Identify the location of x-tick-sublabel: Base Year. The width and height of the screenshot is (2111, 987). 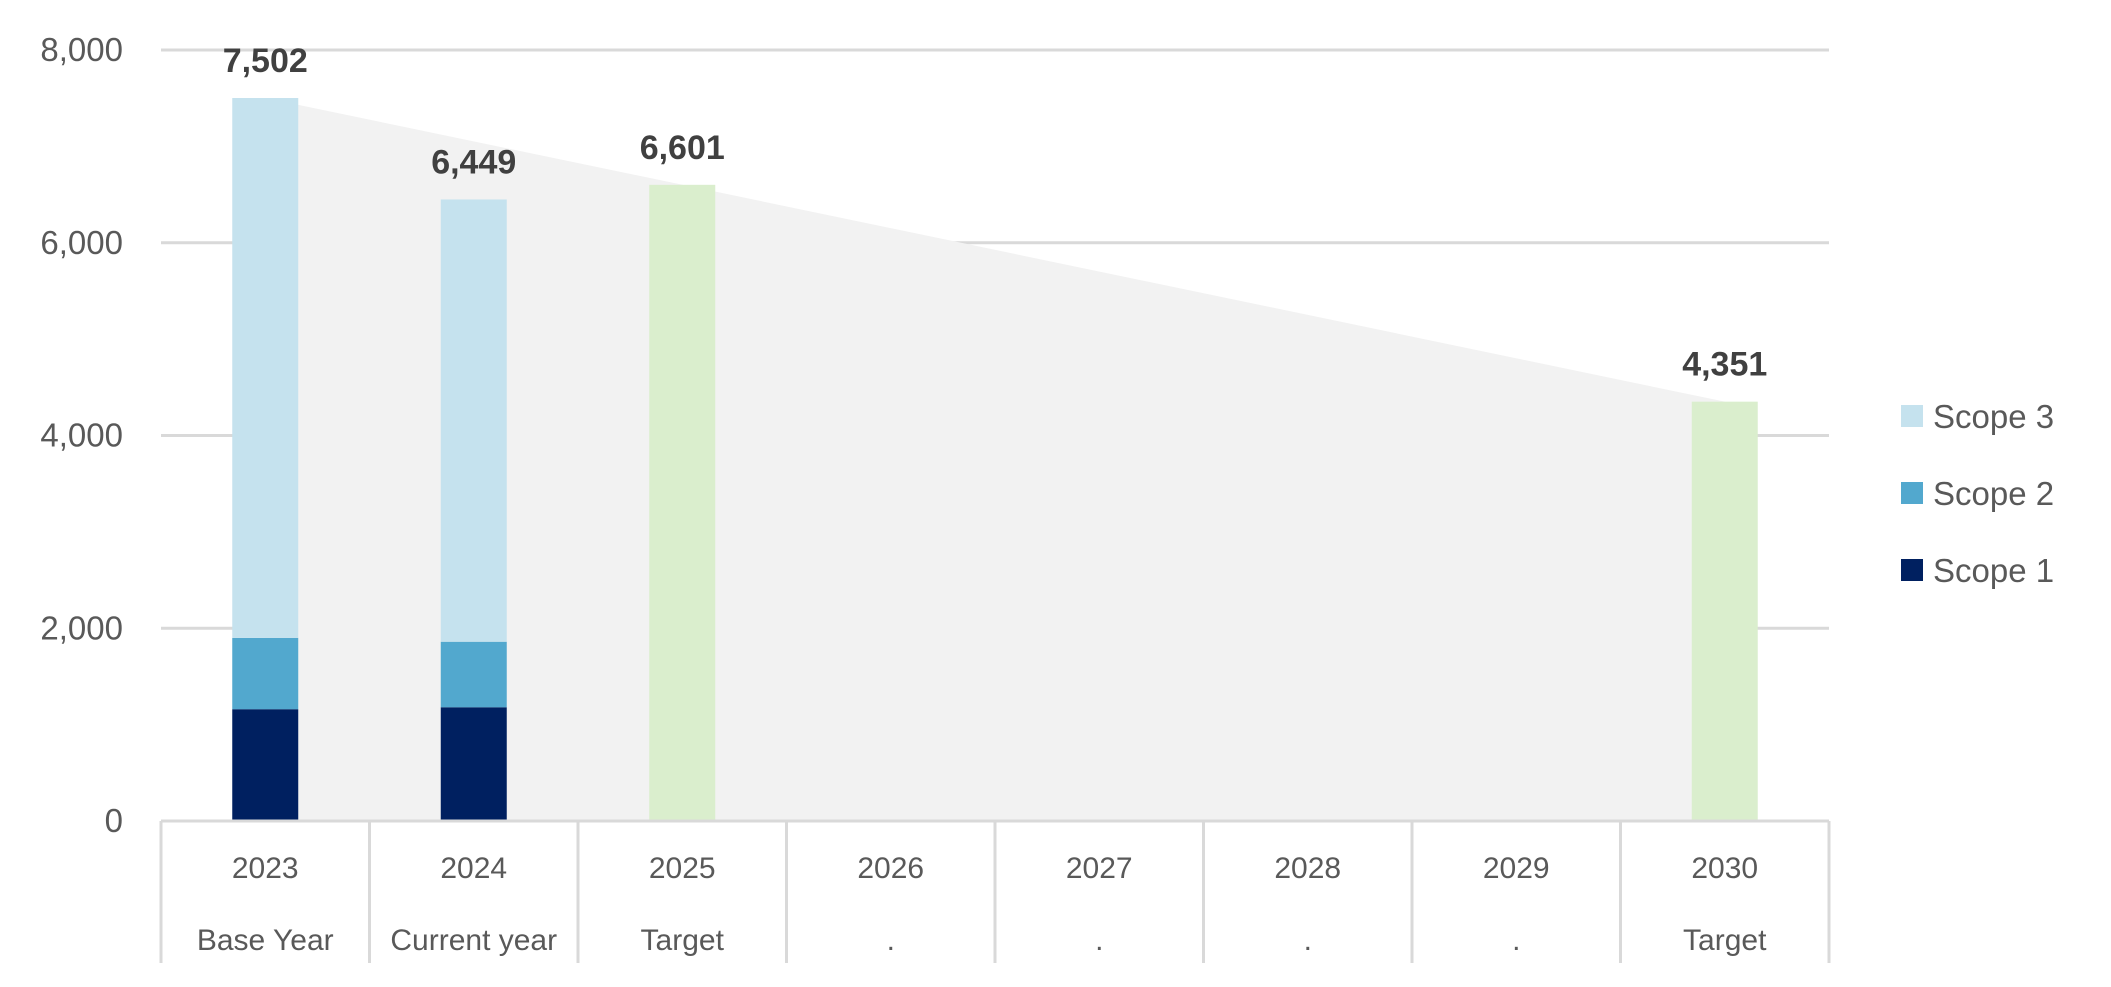
(265, 940).